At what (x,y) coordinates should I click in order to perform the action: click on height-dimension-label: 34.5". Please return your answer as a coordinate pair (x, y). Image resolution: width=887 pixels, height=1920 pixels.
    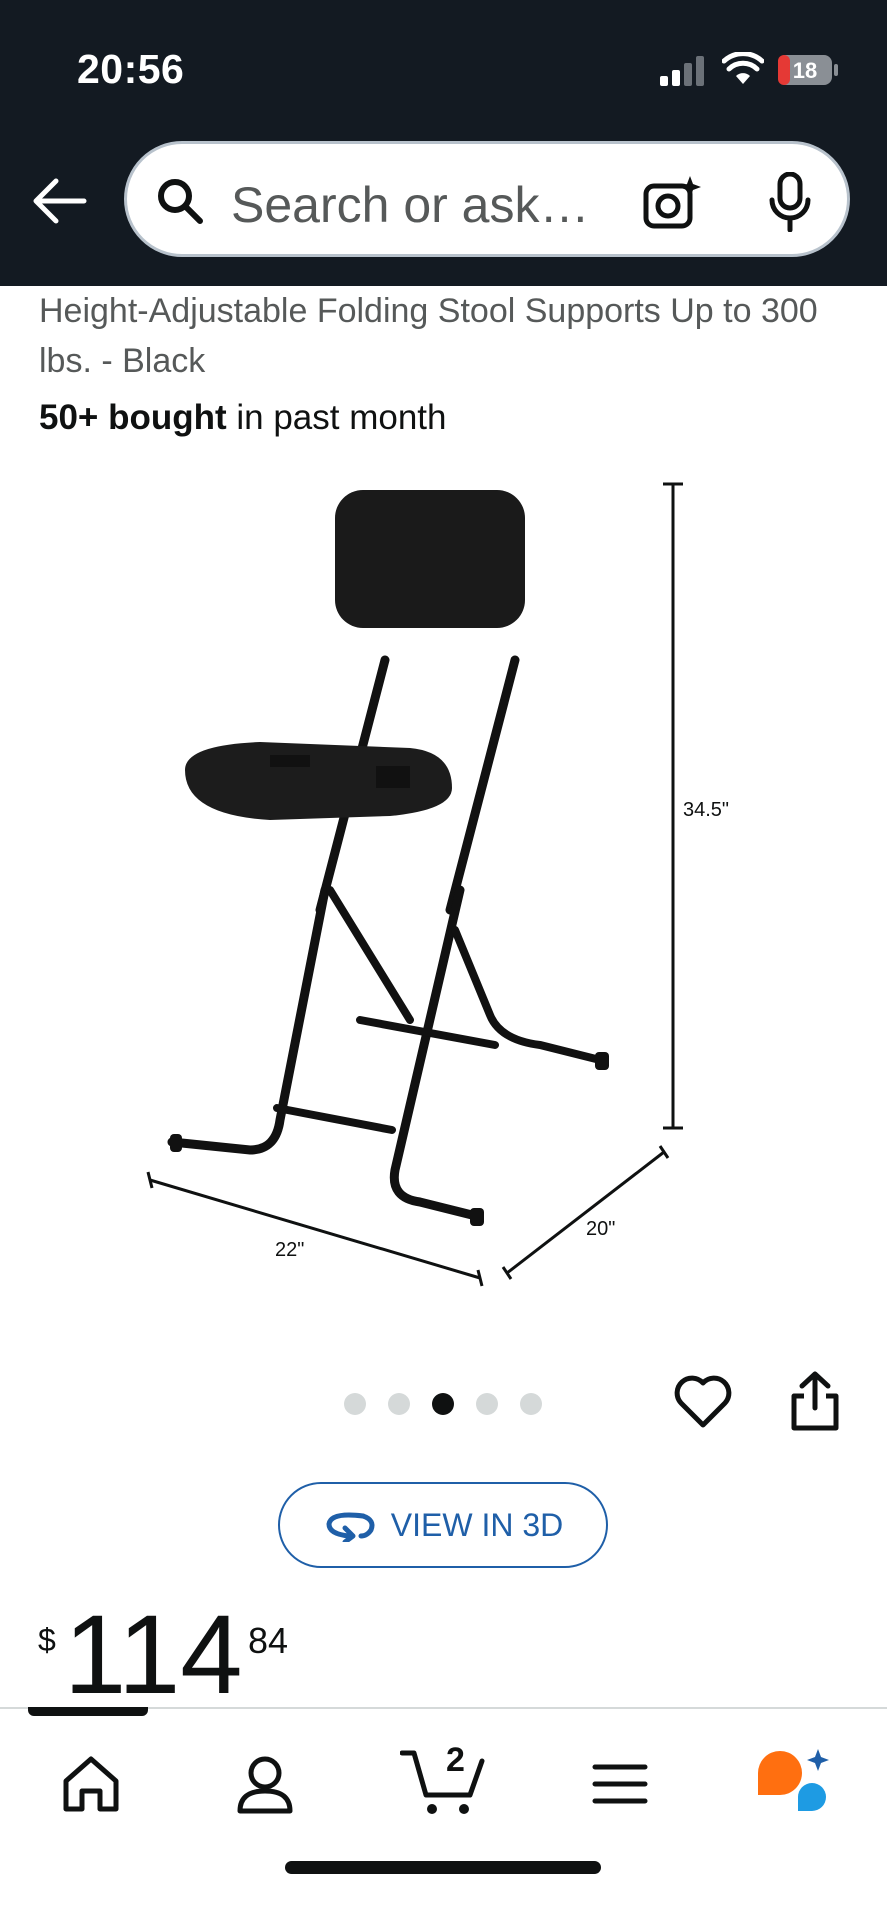
    Looking at the image, I should click on (706, 810).